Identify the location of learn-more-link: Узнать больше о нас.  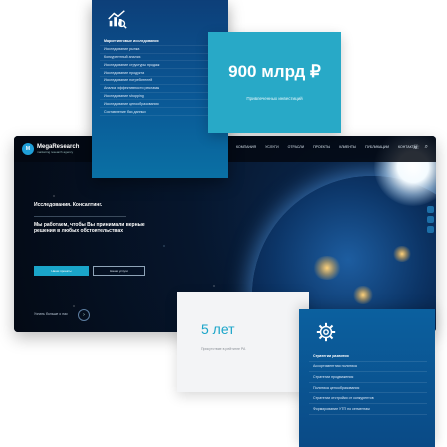
(51, 314).